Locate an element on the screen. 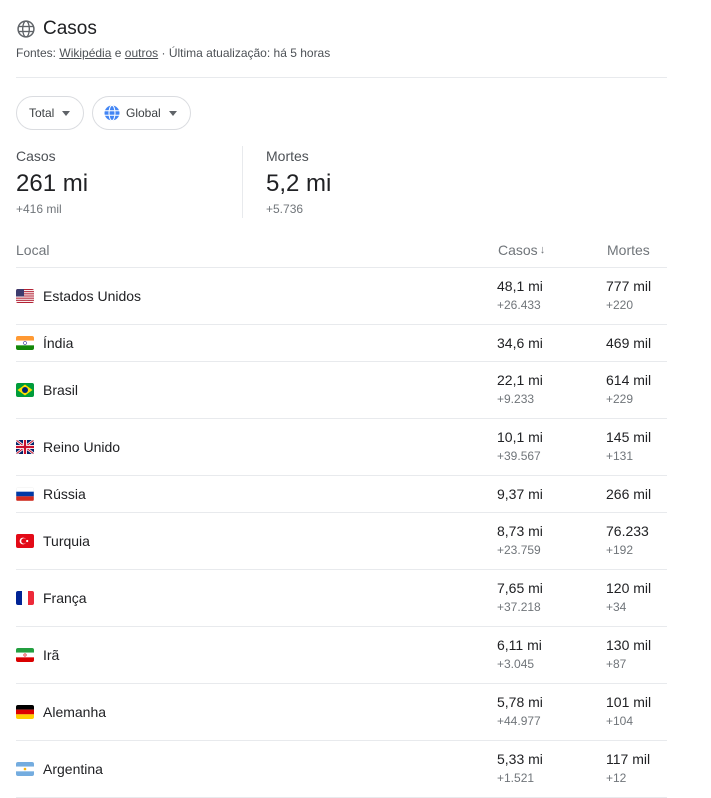  column-header-cases: Casos ↓ is located at coordinates (521, 250).